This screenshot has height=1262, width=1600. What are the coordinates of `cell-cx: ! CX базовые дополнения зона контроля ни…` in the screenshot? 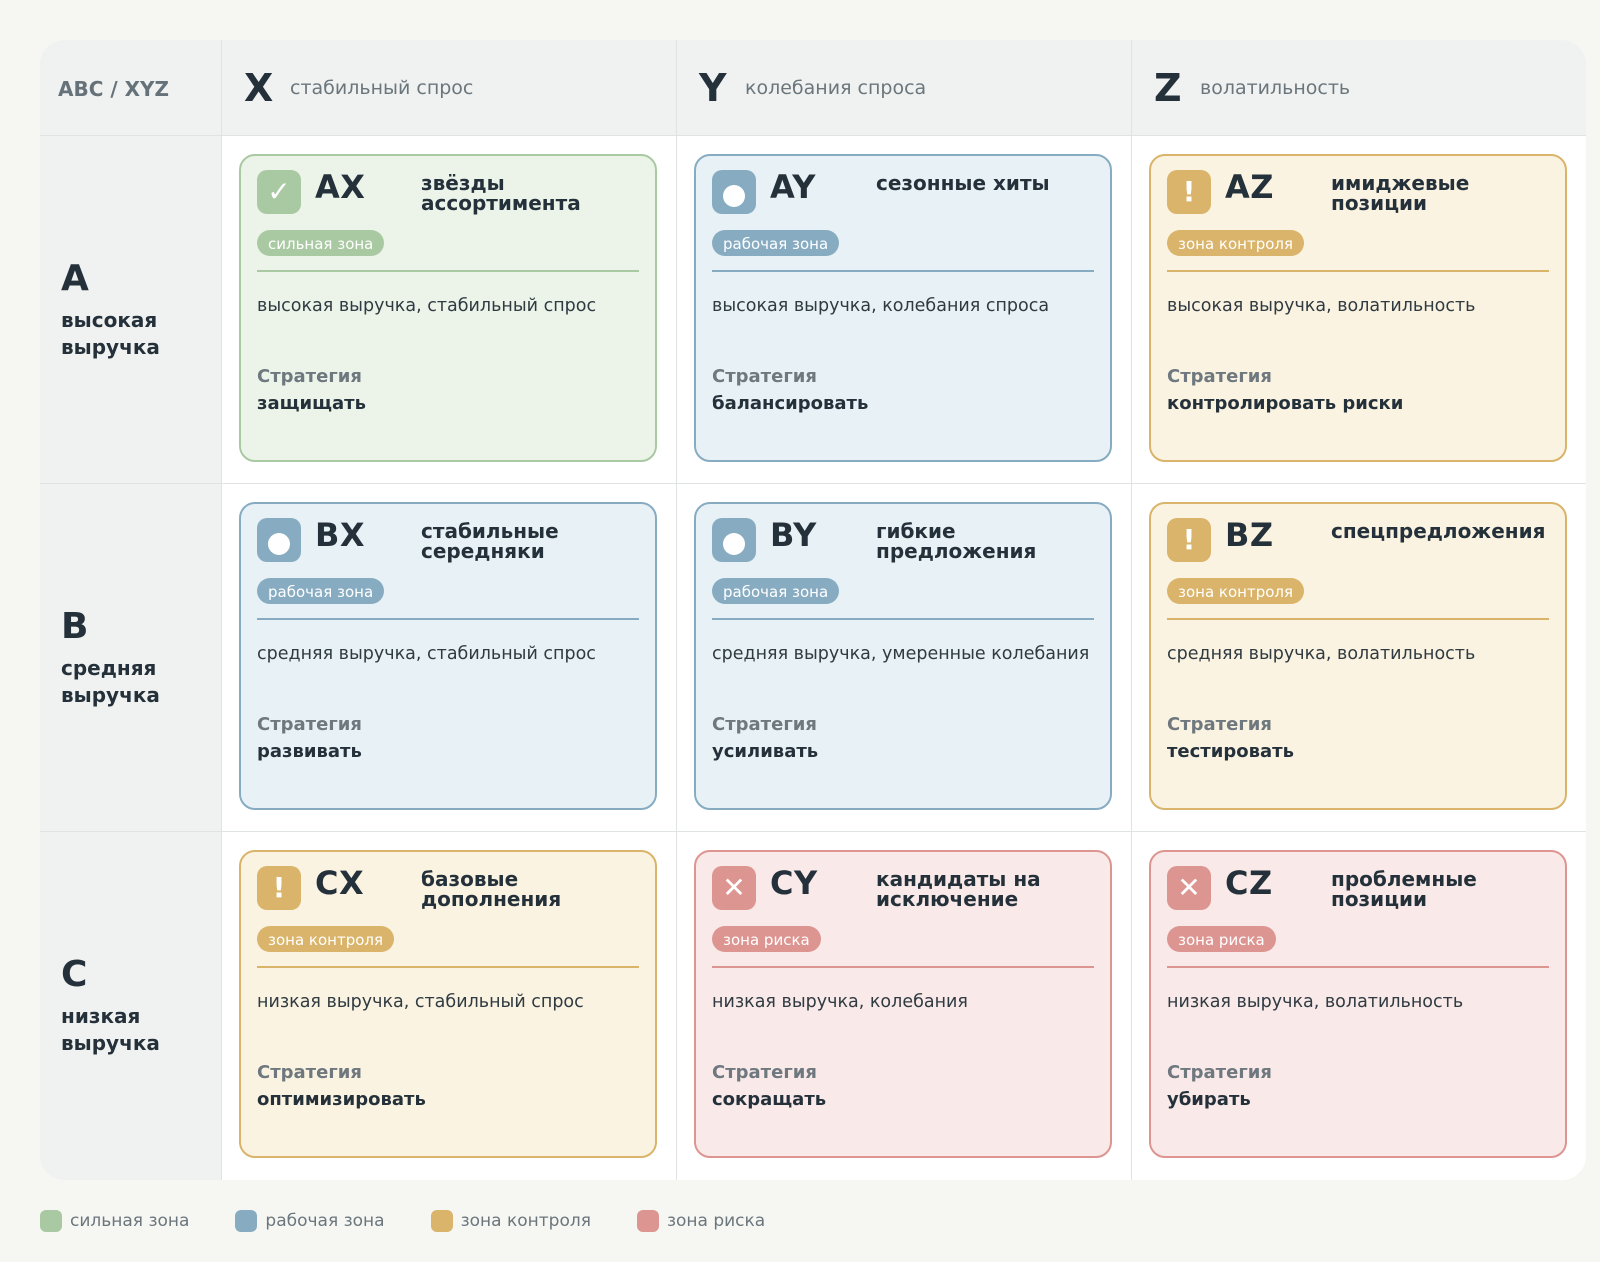 It's located at (448, 1005).